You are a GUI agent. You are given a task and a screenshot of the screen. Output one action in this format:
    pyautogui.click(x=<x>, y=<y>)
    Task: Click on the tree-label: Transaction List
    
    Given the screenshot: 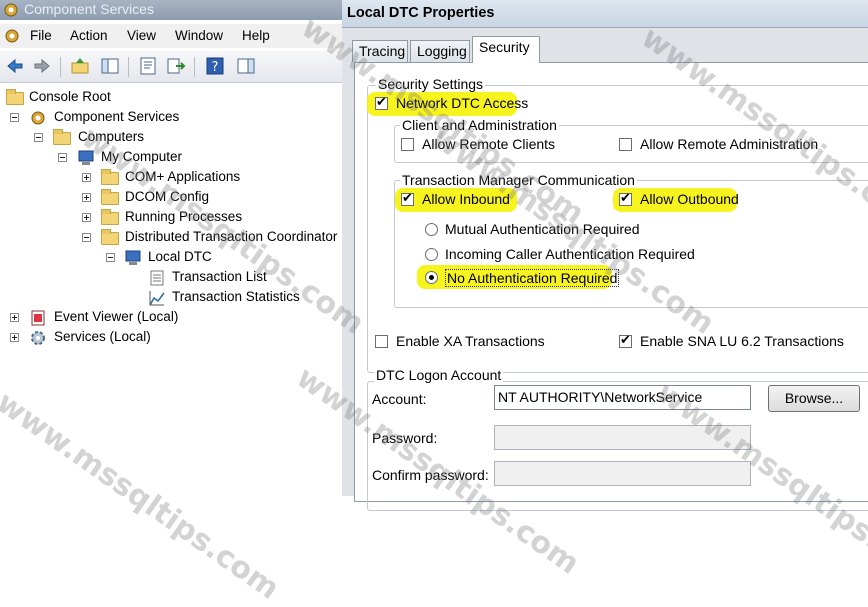 What is the action you would take?
    pyautogui.click(x=219, y=276)
    